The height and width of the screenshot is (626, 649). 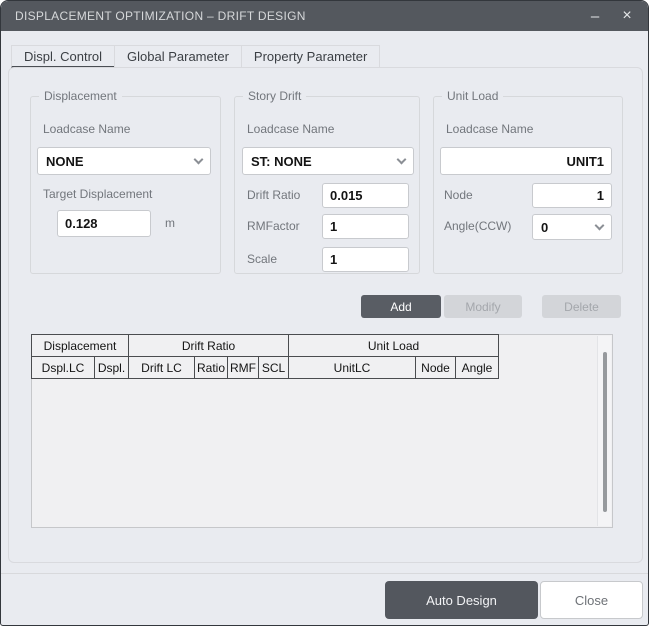 What do you see at coordinates (274, 367) in the screenshot?
I see `column-header-scl: SCL` at bounding box center [274, 367].